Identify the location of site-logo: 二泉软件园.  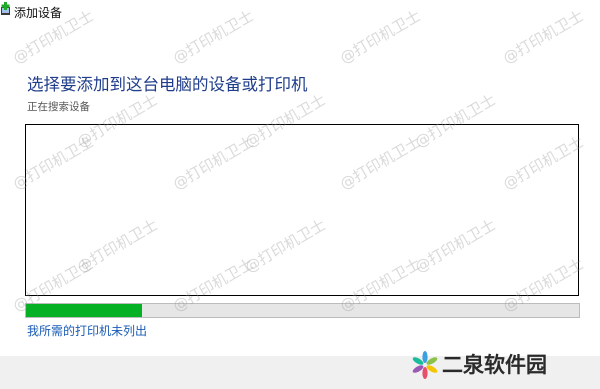
(505, 366).